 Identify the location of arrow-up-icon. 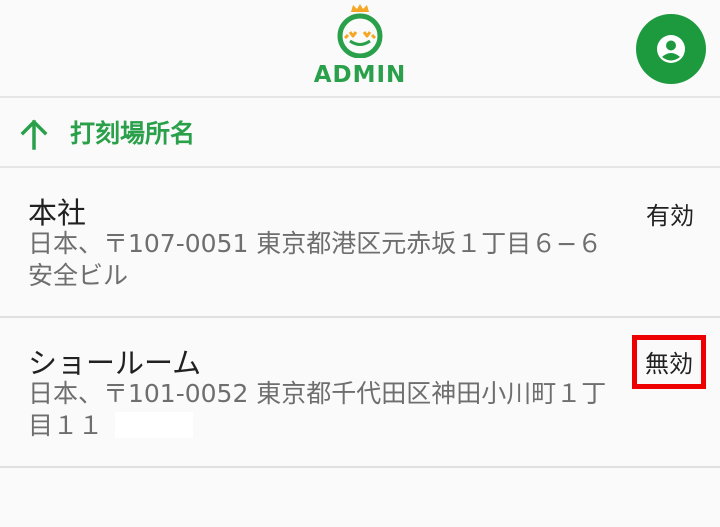
(34, 134).